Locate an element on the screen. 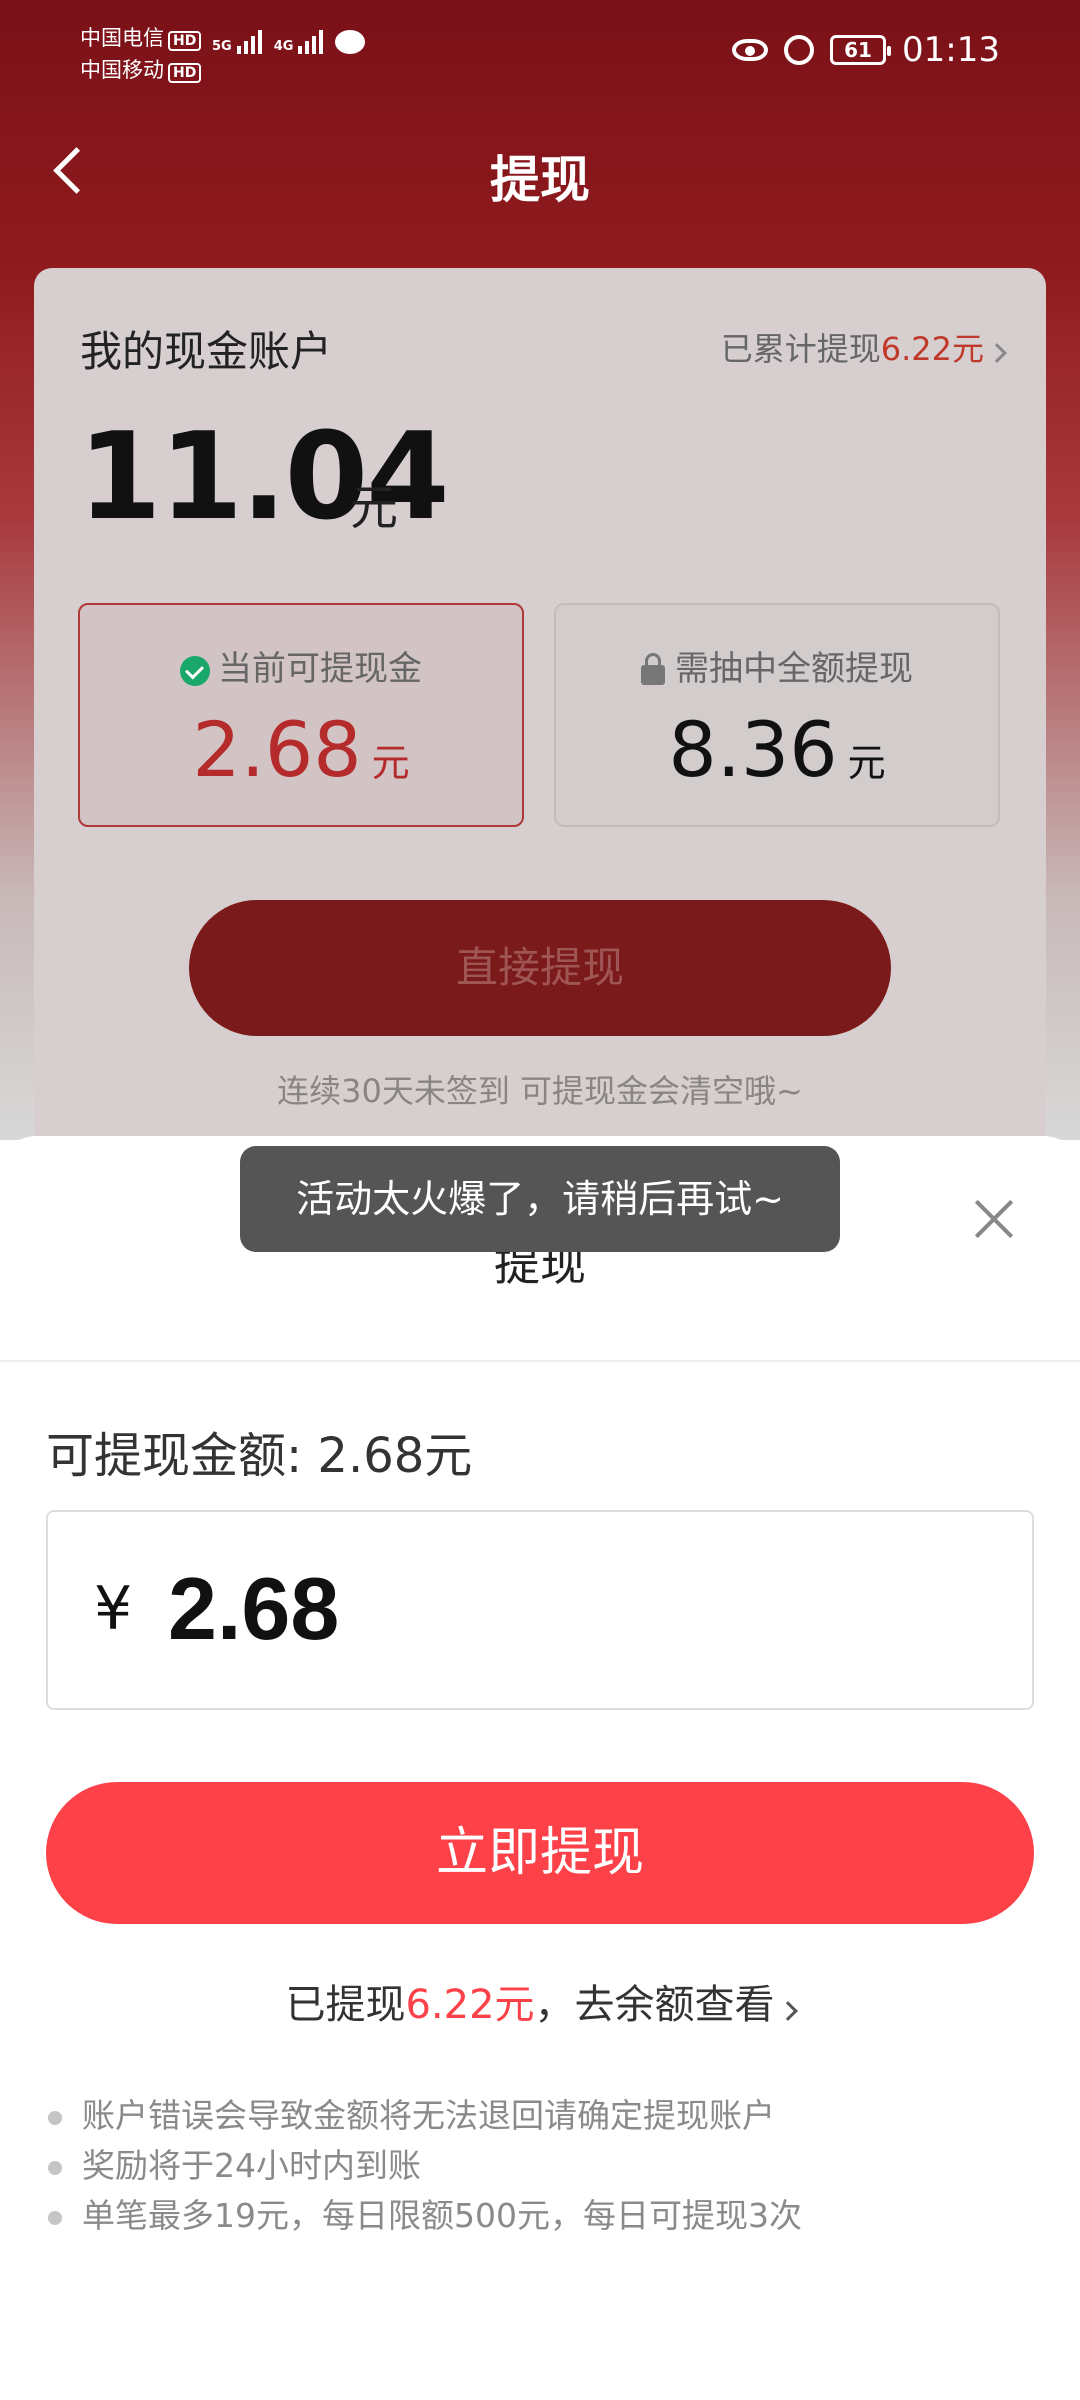 The width and height of the screenshot is (1080, 2400). account-title: 我的现金账户 is located at coordinates (206, 351).